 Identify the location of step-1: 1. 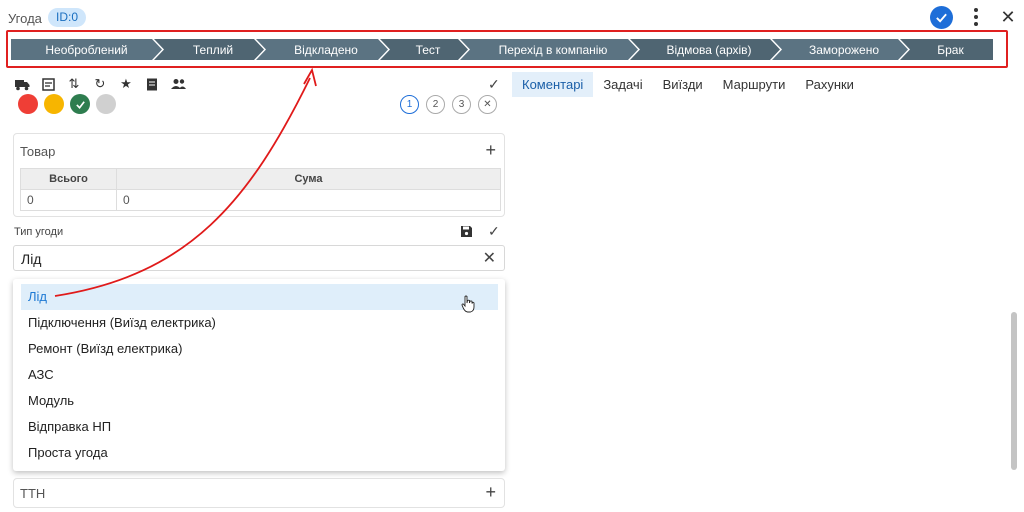
(409, 104).